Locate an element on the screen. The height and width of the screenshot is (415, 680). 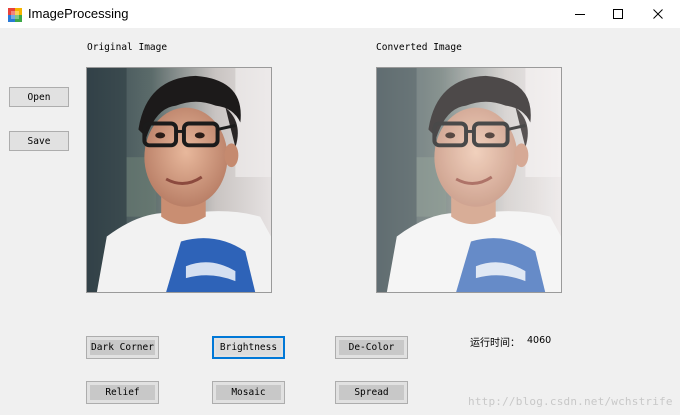
spread-button-label: Spread is located at coordinates (371, 392).